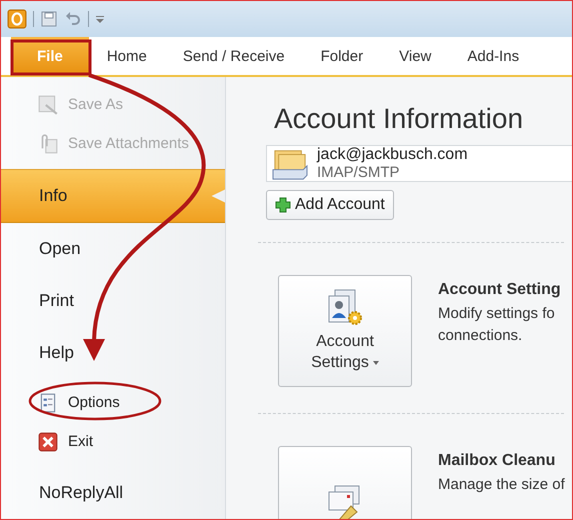 The height and width of the screenshot is (520, 573). What do you see at coordinates (399, 119) in the screenshot?
I see `page-title: Account Information` at bounding box center [399, 119].